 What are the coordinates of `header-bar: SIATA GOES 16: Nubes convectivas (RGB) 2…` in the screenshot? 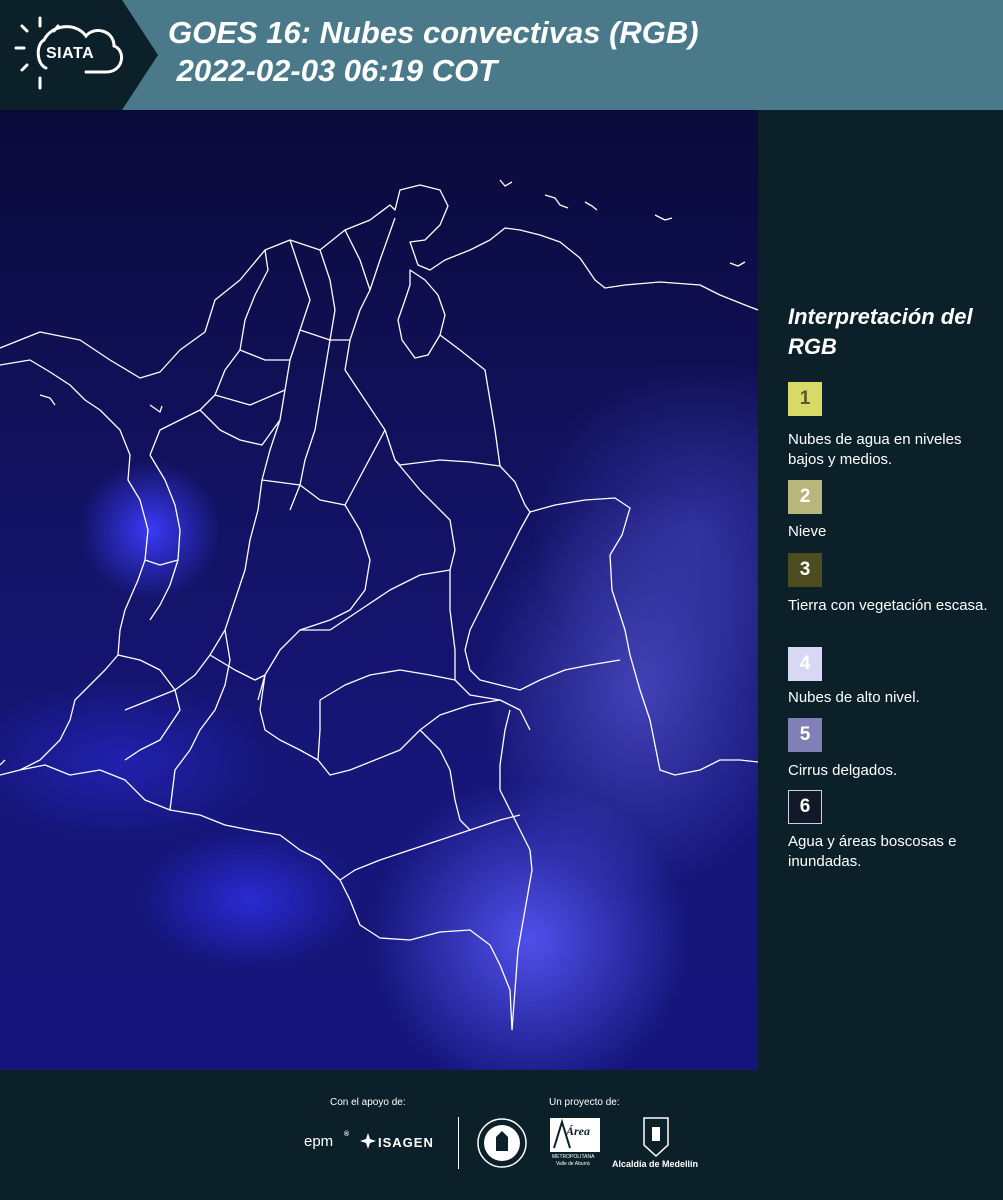 It's located at (501, 55).